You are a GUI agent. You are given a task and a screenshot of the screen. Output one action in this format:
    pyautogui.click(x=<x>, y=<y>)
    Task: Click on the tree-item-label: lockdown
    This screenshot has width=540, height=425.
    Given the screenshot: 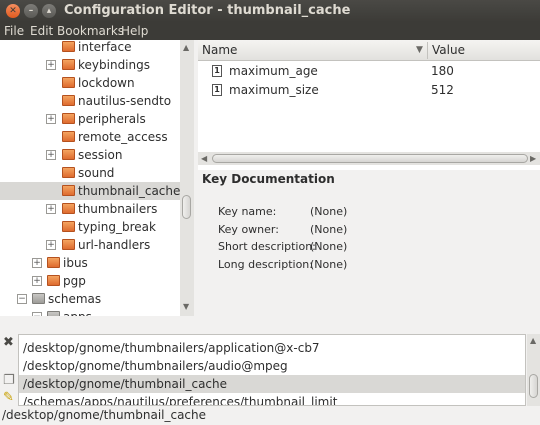 What is the action you would take?
    pyautogui.click(x=106, y=83)
    